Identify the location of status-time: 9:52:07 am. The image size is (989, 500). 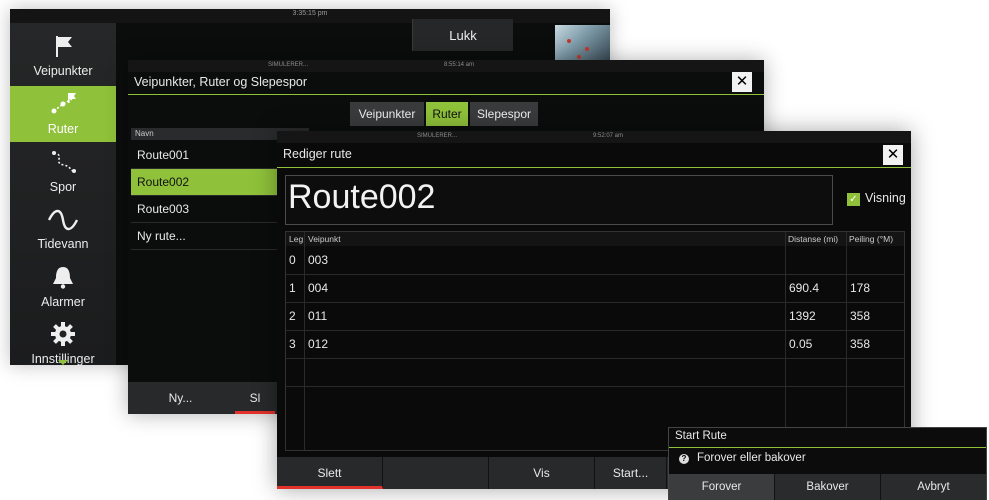
(608, 136).